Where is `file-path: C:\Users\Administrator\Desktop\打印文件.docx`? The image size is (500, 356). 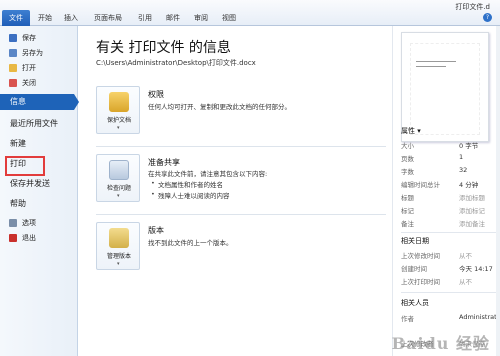
file-path: C:\Users\Administrator\Desktop\打印文件.docx is located at coordinates (176, 63).